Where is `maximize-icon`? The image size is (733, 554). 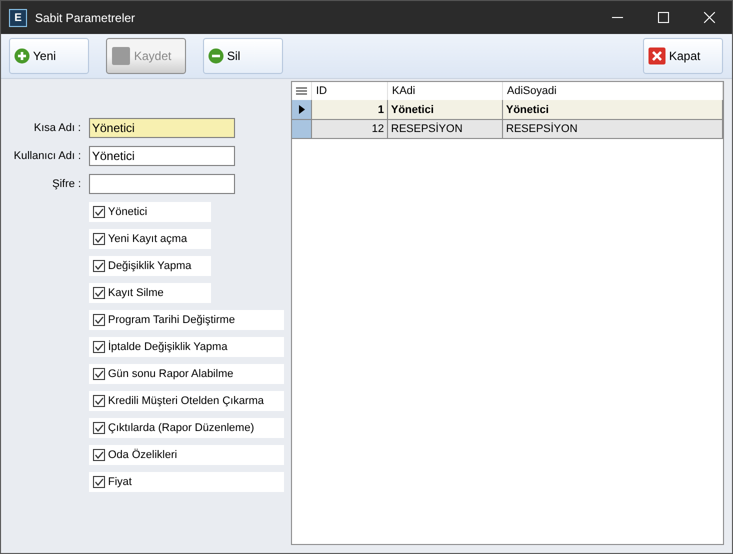 maximize-icon is located at coordinates (663, 17).